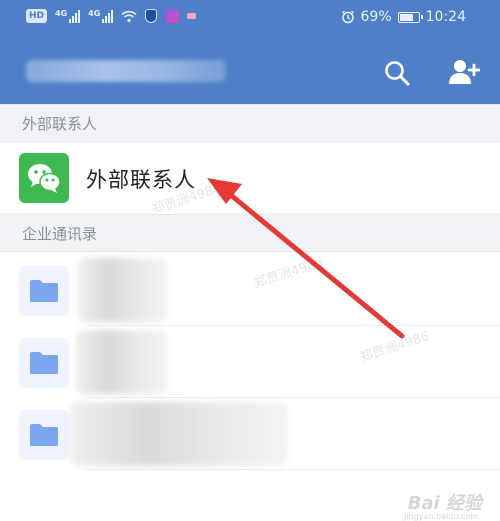  Describe the element at coordinates (250, 178) in the screenshot. I see `external-contacts-row: 外部联系人` at that location.